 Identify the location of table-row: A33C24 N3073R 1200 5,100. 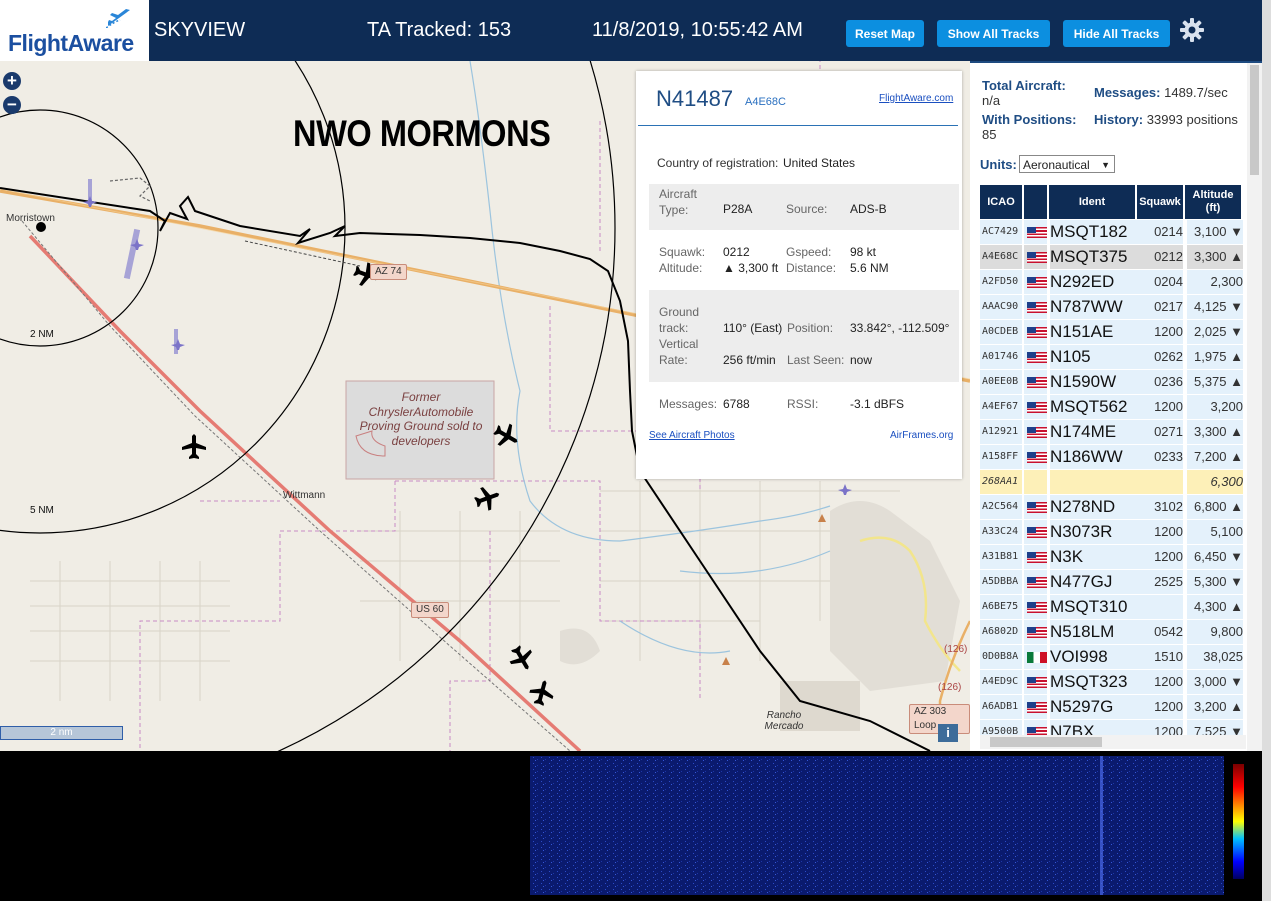
(1113, 532).